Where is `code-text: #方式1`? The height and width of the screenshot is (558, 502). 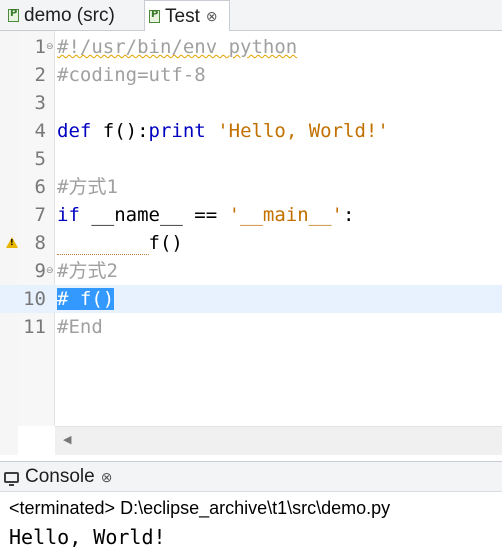
code-text: #方式1 is located at coordinates (87, 187).